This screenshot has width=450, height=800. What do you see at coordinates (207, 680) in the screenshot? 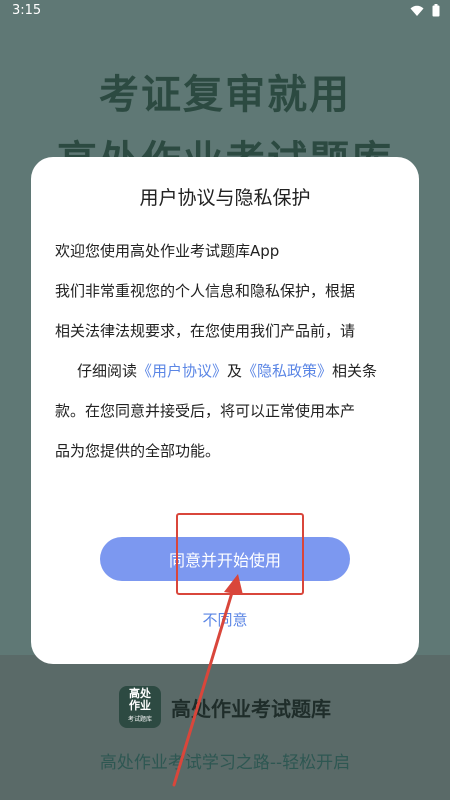
I see `annotation-arrow-icon` at bounding box center [207, 680].